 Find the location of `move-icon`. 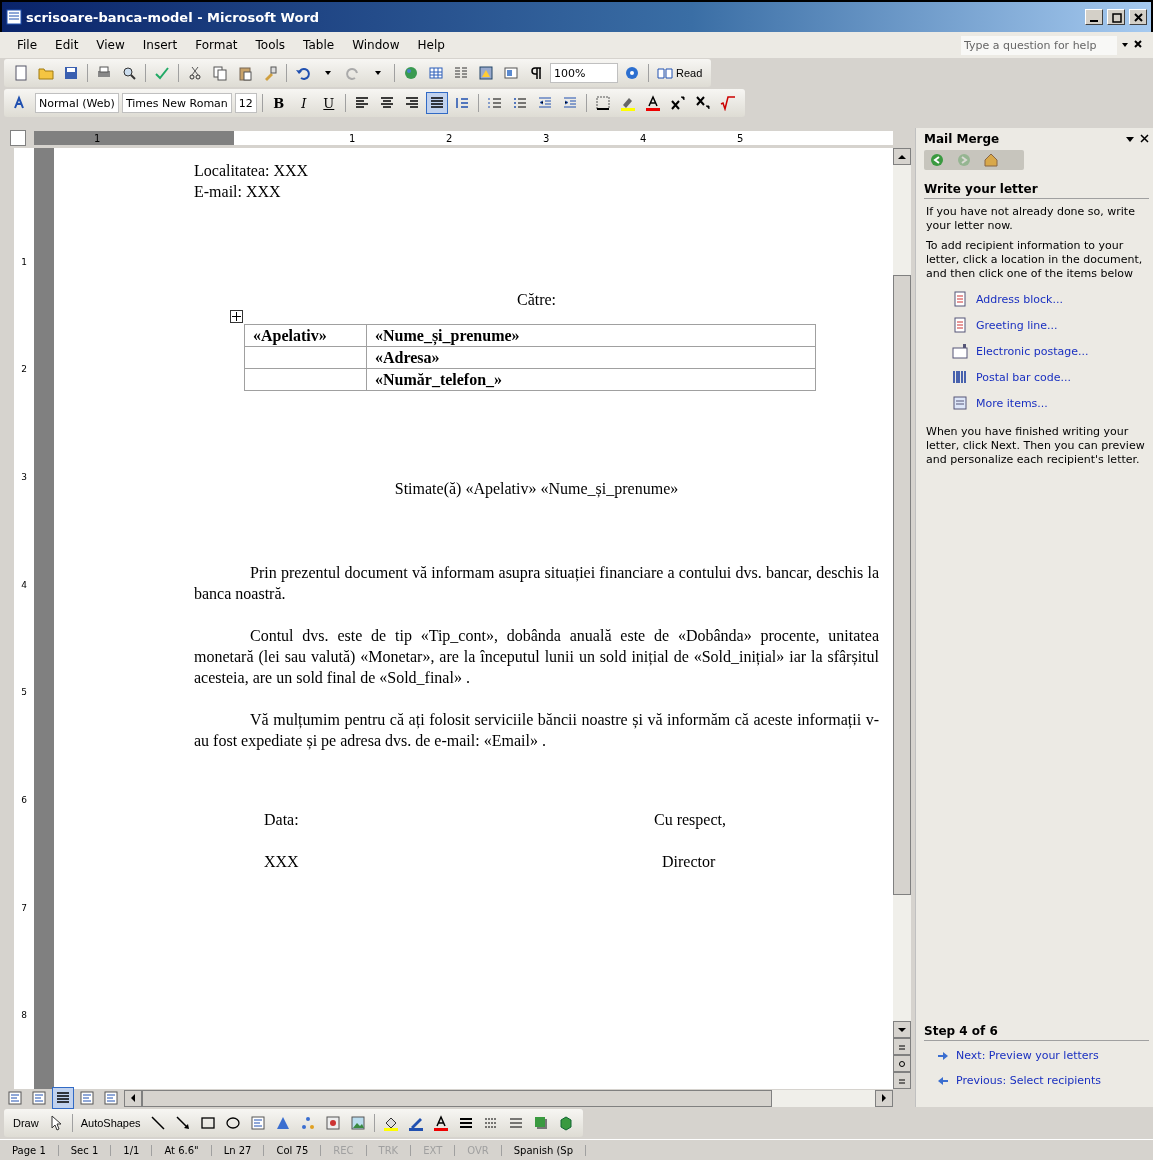

move-icon is located at coordinates (236, 316).